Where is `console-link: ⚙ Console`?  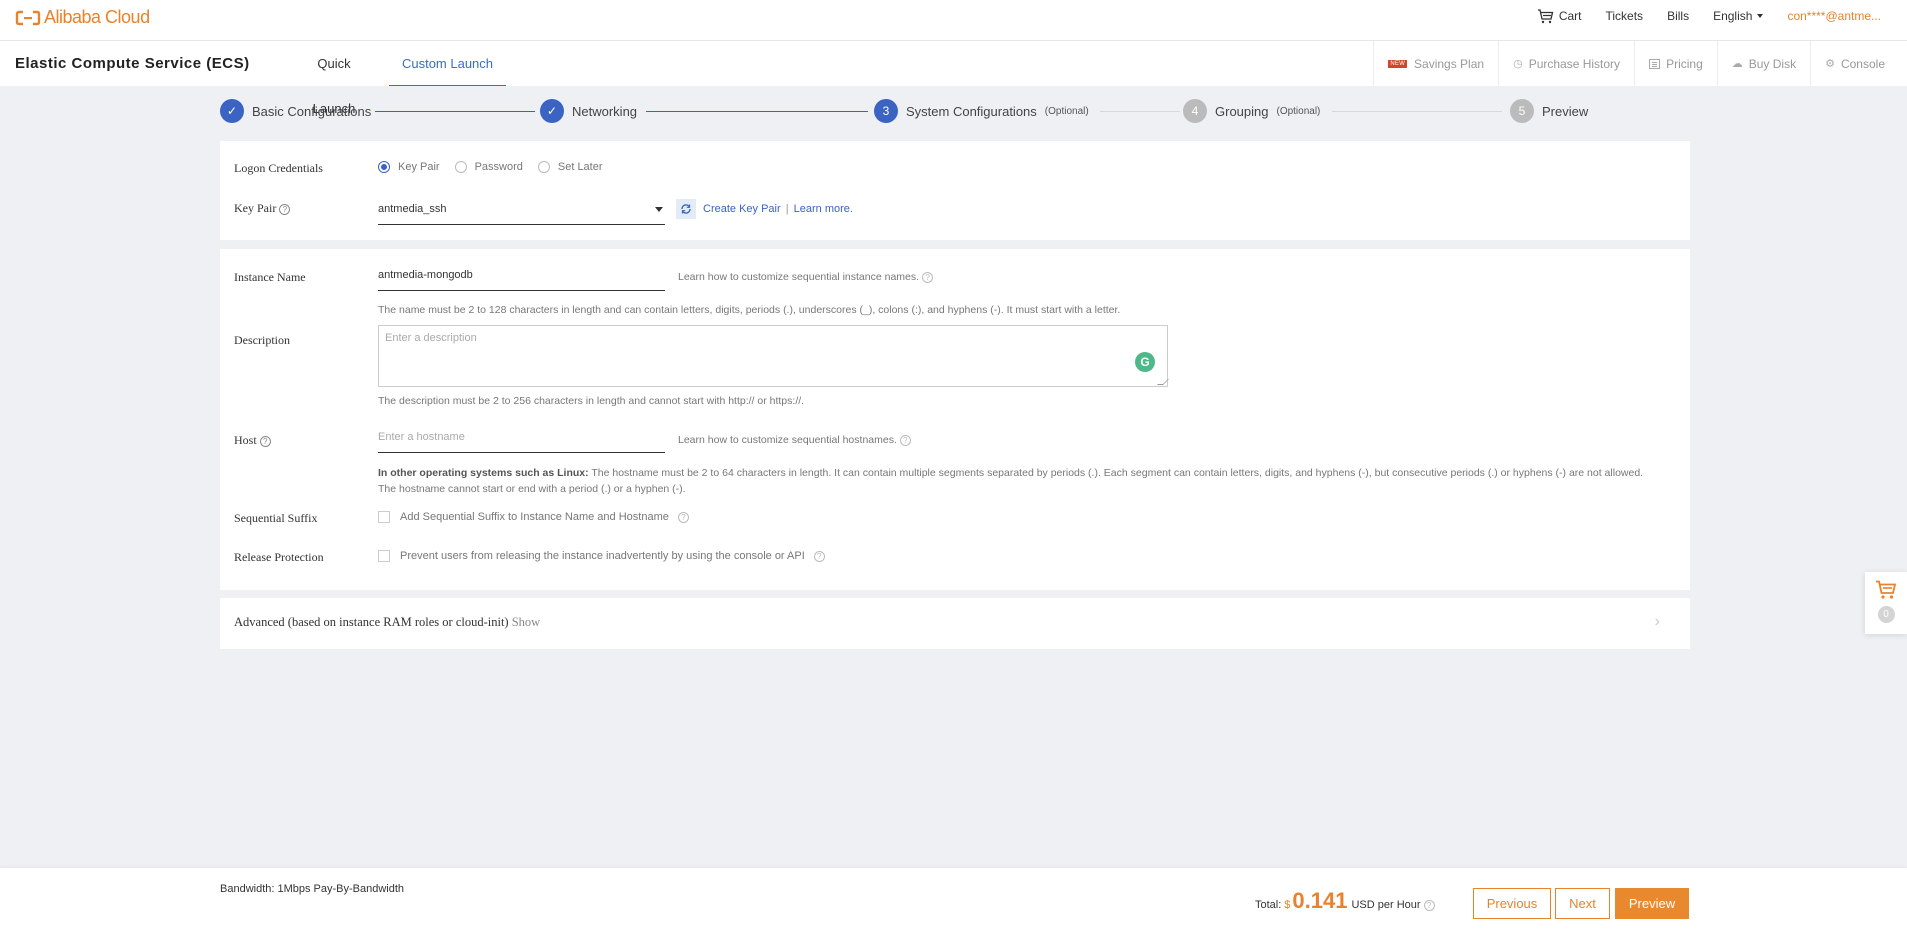 console-link: ⚙ Console is located at coordinates (1858, 63).